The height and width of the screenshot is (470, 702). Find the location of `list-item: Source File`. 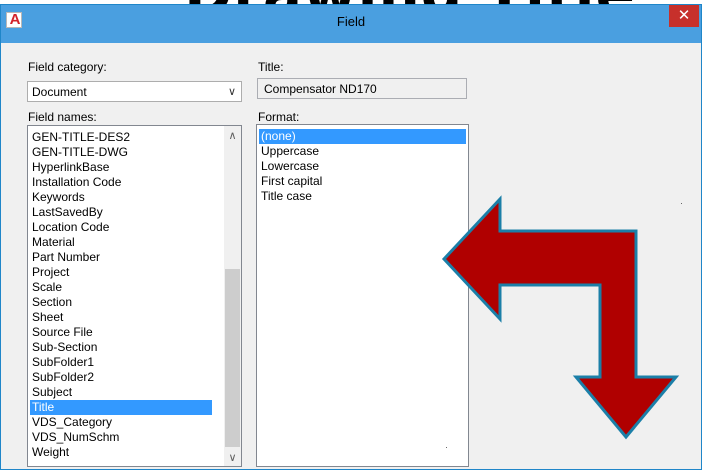

list-item: Source File is located at coordinates (121, 332).